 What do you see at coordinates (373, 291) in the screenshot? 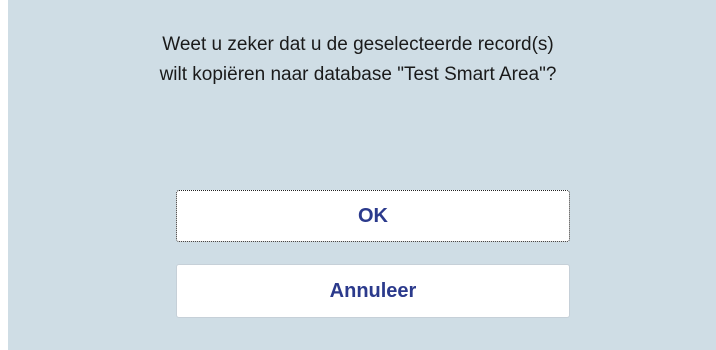
I see `cancel-button: Annuleer` at bounding box center [373, 291].